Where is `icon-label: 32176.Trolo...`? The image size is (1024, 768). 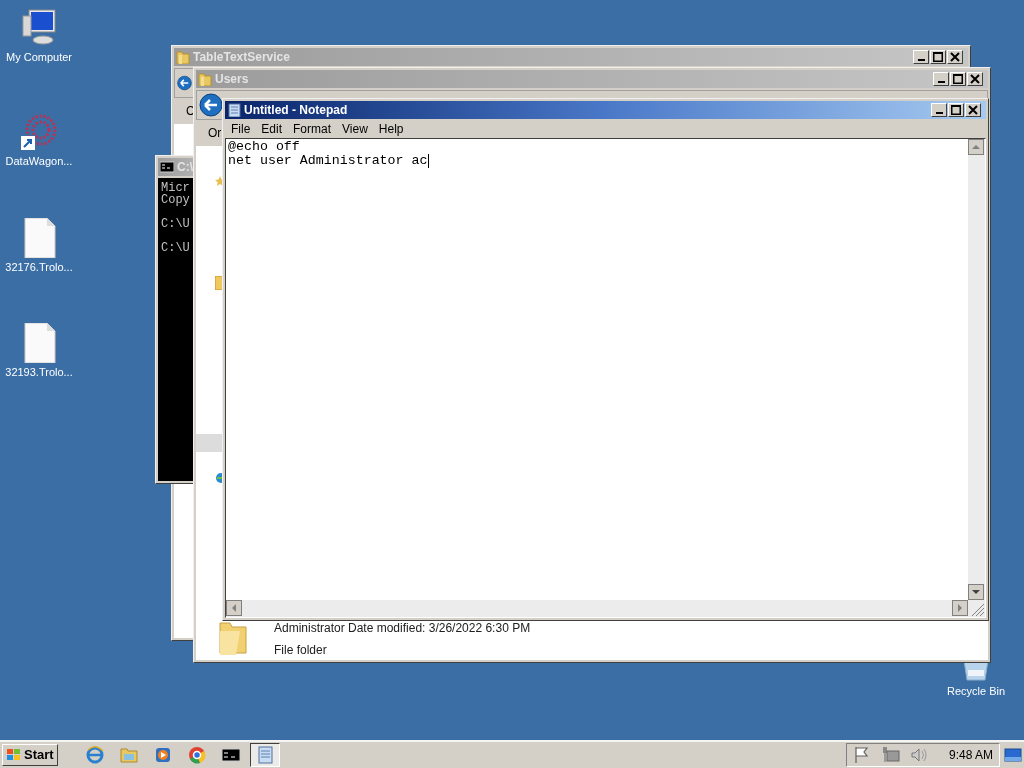
icon-label: 32176.Trolo... is located at coordinates (39, 268).